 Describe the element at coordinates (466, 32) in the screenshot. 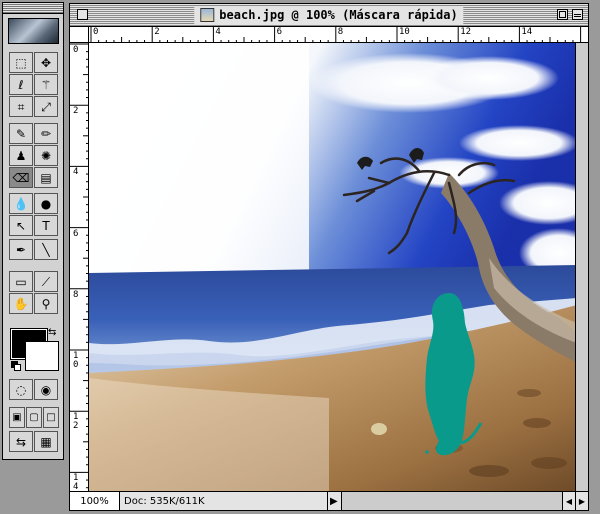

I see `h-ruler-label: 12` at that location.